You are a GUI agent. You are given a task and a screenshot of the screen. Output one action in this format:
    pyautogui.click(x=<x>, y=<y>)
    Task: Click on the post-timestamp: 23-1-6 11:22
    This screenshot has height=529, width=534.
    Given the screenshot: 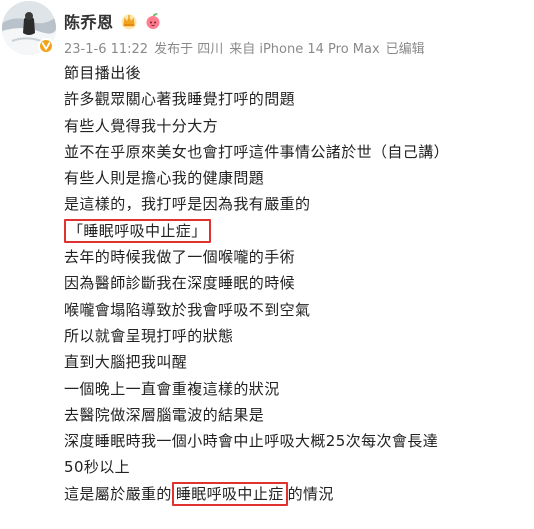 What is the action you would take?
    pyautogui.click(x=106, y=49)
    